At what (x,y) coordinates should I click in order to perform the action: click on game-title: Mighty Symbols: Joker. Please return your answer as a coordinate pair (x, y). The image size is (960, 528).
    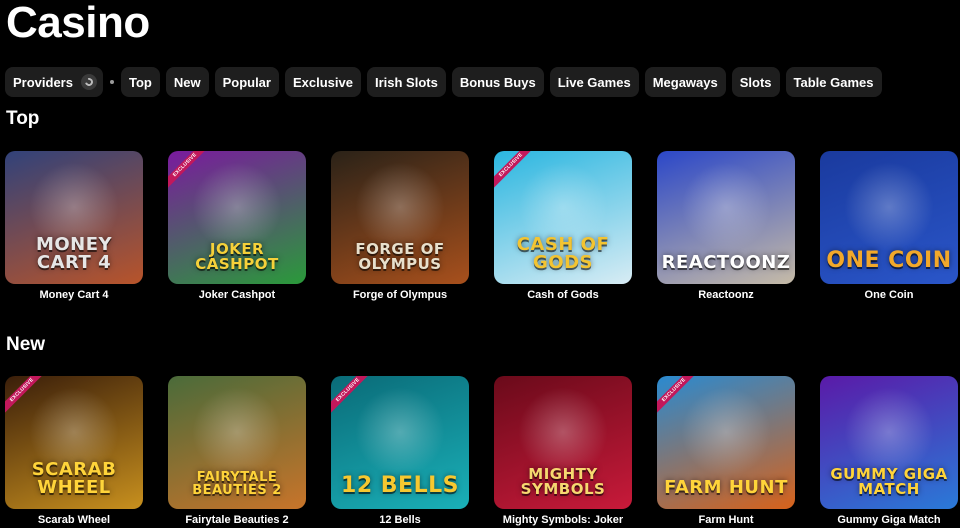
    Looking at the image, I should click on (563, 520).